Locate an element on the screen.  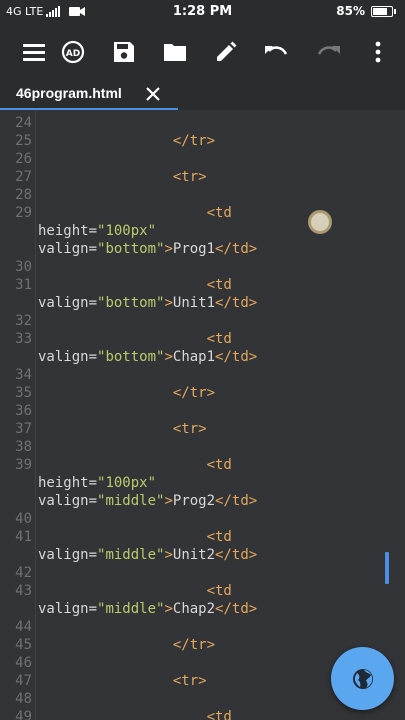
line-number: 49 is located at coordinates (23, 714).